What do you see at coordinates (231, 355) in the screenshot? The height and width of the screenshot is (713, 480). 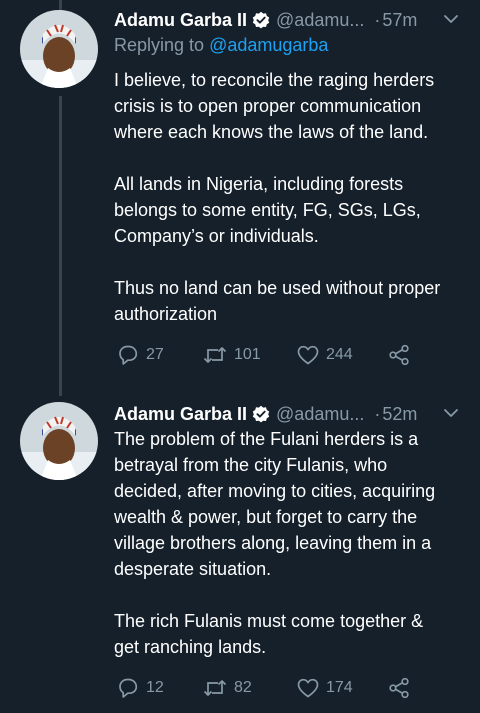 I see `retweet-button: 101` at bounding box center [231, 355].